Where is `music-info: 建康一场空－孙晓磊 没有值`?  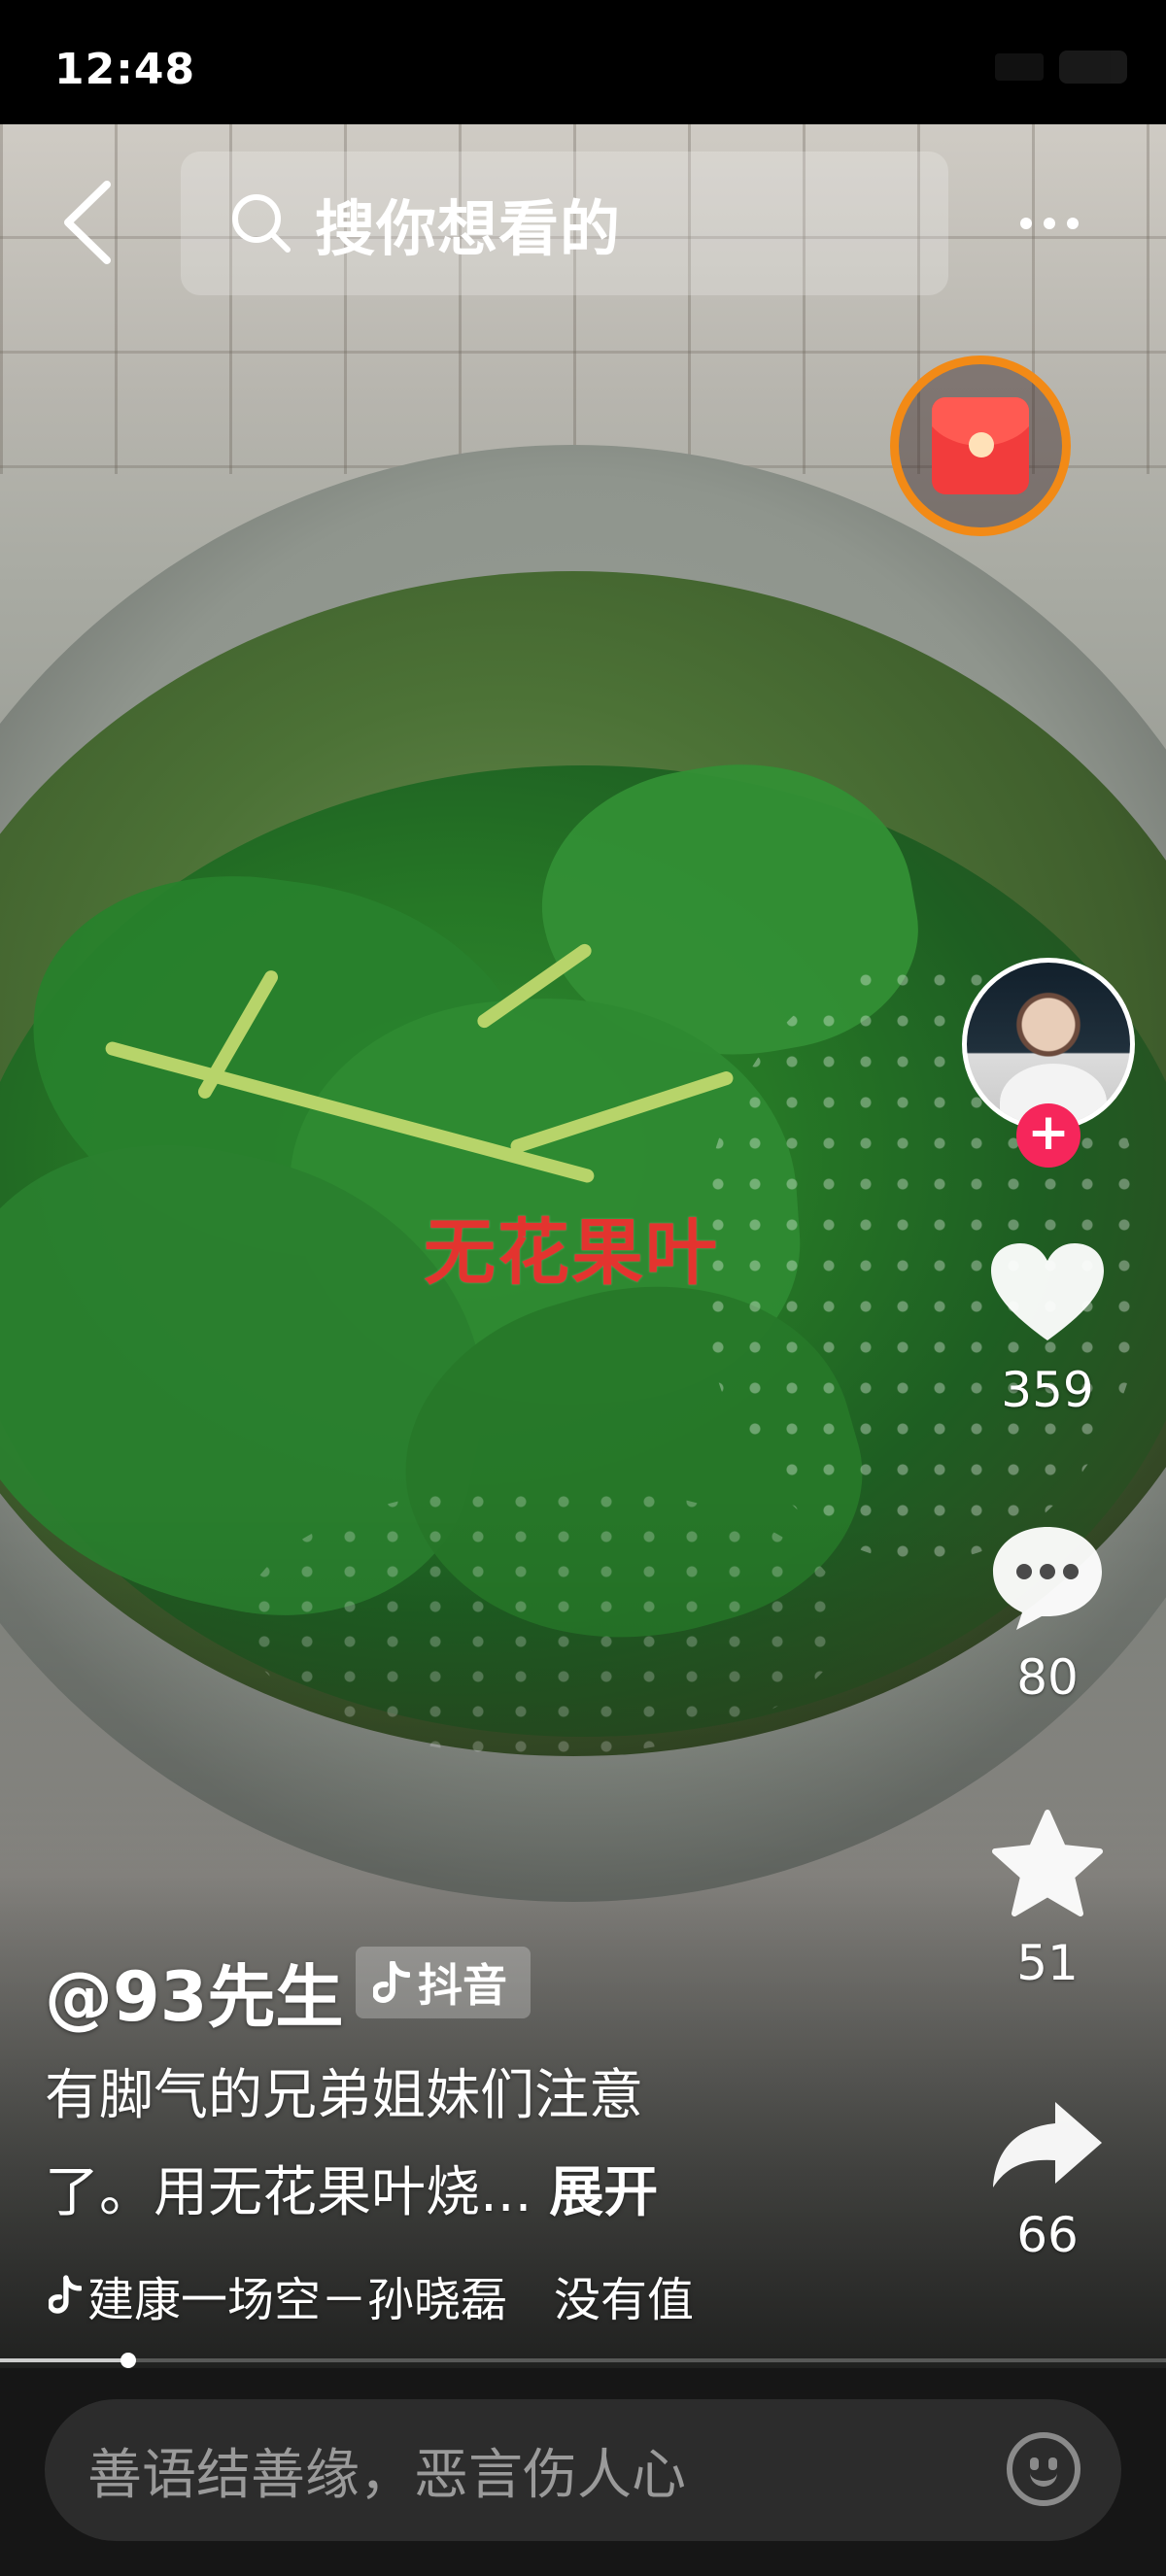
music-info: 建康一场空－孙晓磊 没有值 is located at coordinates (403, 2295).